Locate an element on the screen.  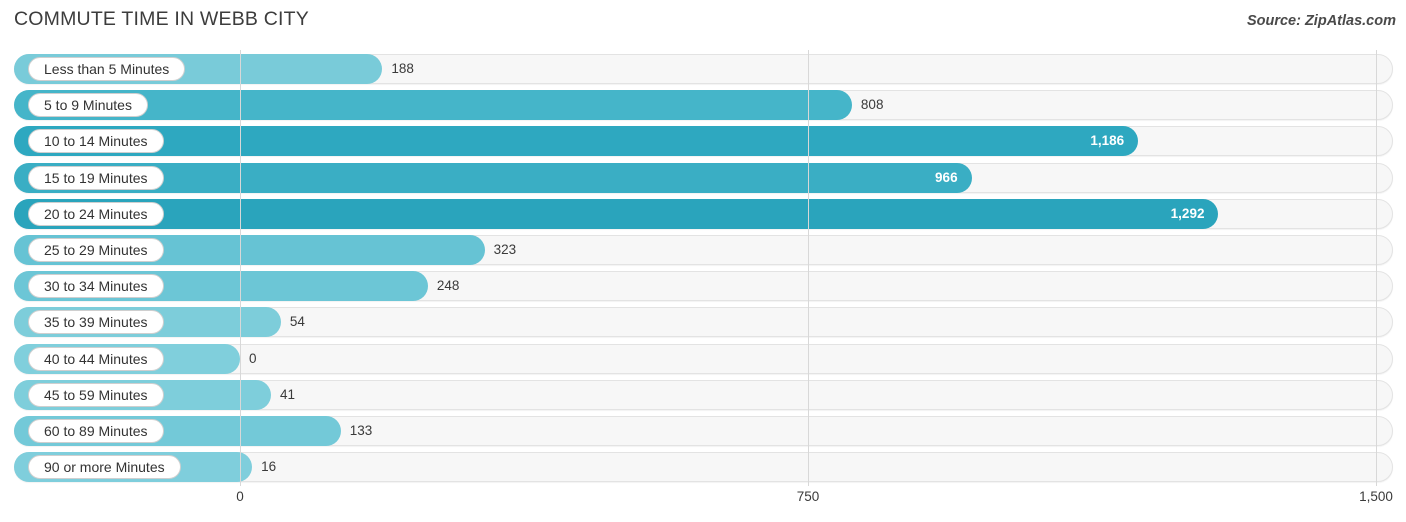
bar-value-label: 966 is located at coordinates (946, 177).